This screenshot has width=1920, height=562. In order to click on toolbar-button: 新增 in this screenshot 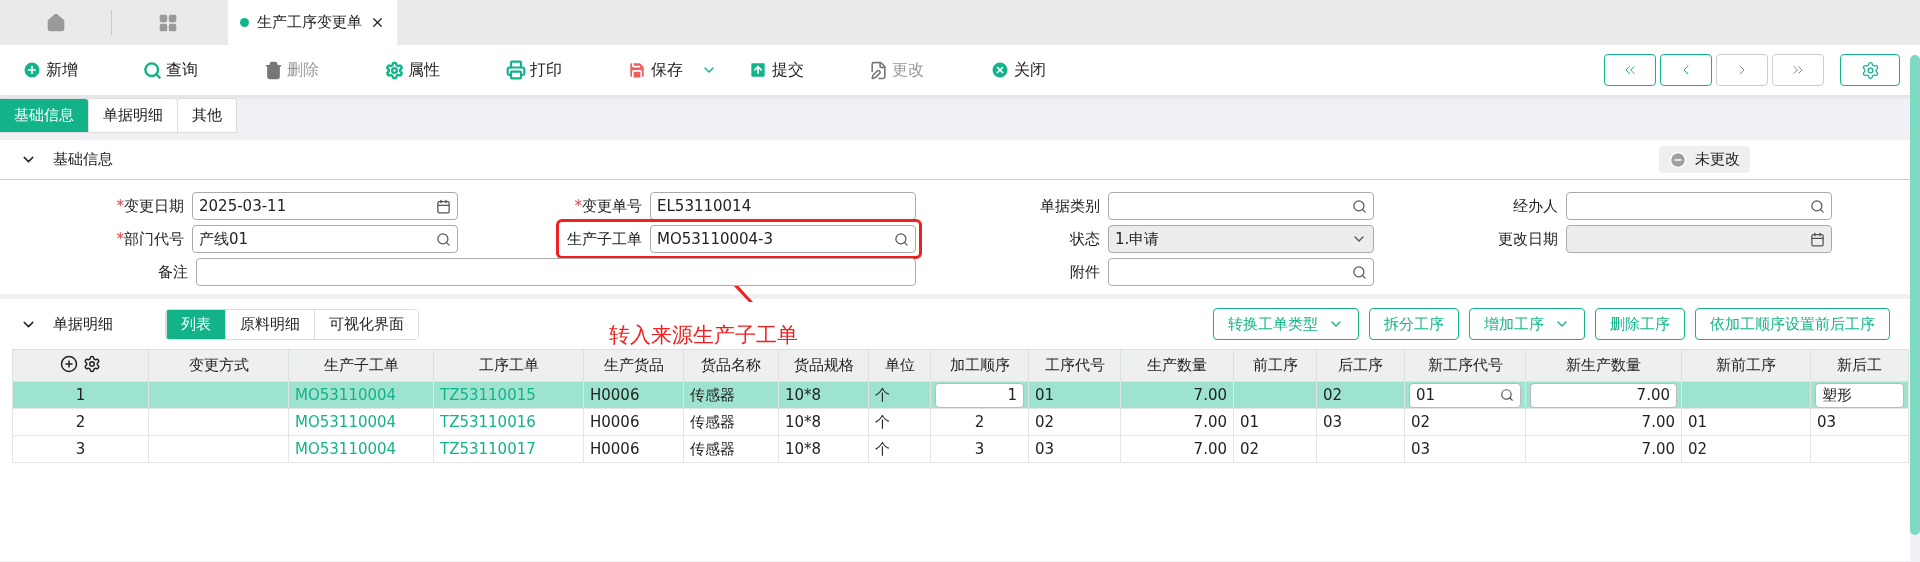, I will do `click(82, 70)`.